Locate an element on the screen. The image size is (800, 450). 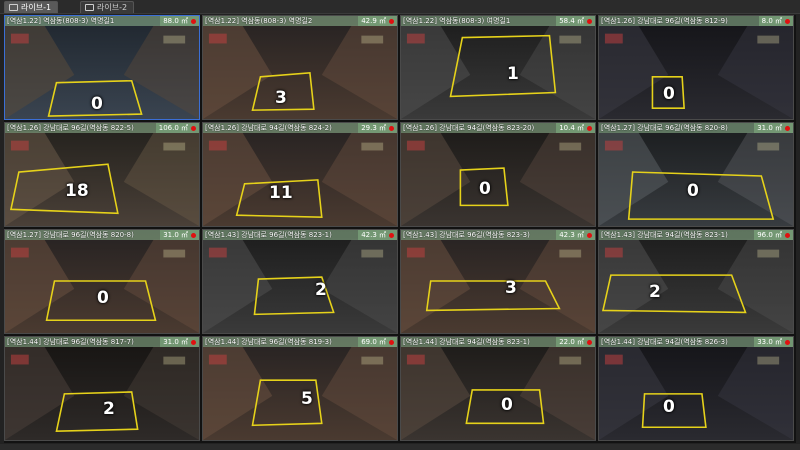
camera-meta: 33.0 ㎡ is located at coordinates (773, 342).